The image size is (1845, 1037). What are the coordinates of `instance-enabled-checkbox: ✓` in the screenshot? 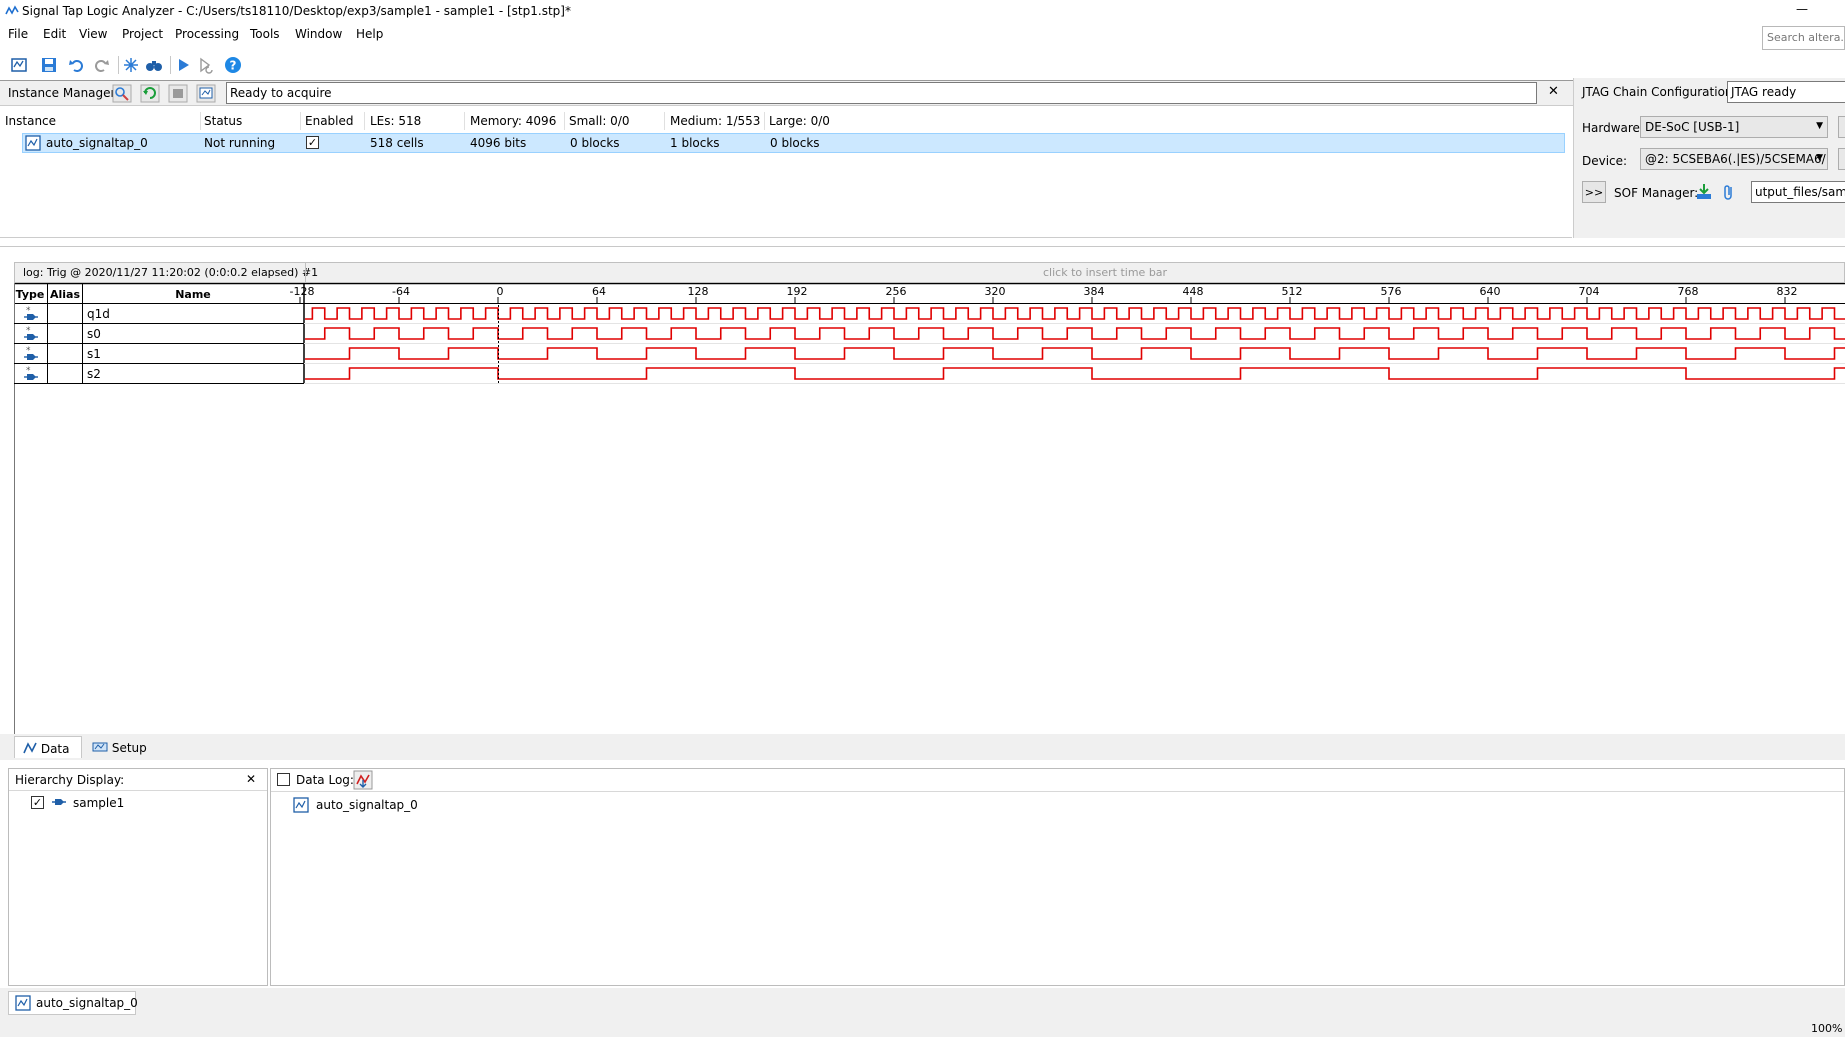 It's located at (312, 142).